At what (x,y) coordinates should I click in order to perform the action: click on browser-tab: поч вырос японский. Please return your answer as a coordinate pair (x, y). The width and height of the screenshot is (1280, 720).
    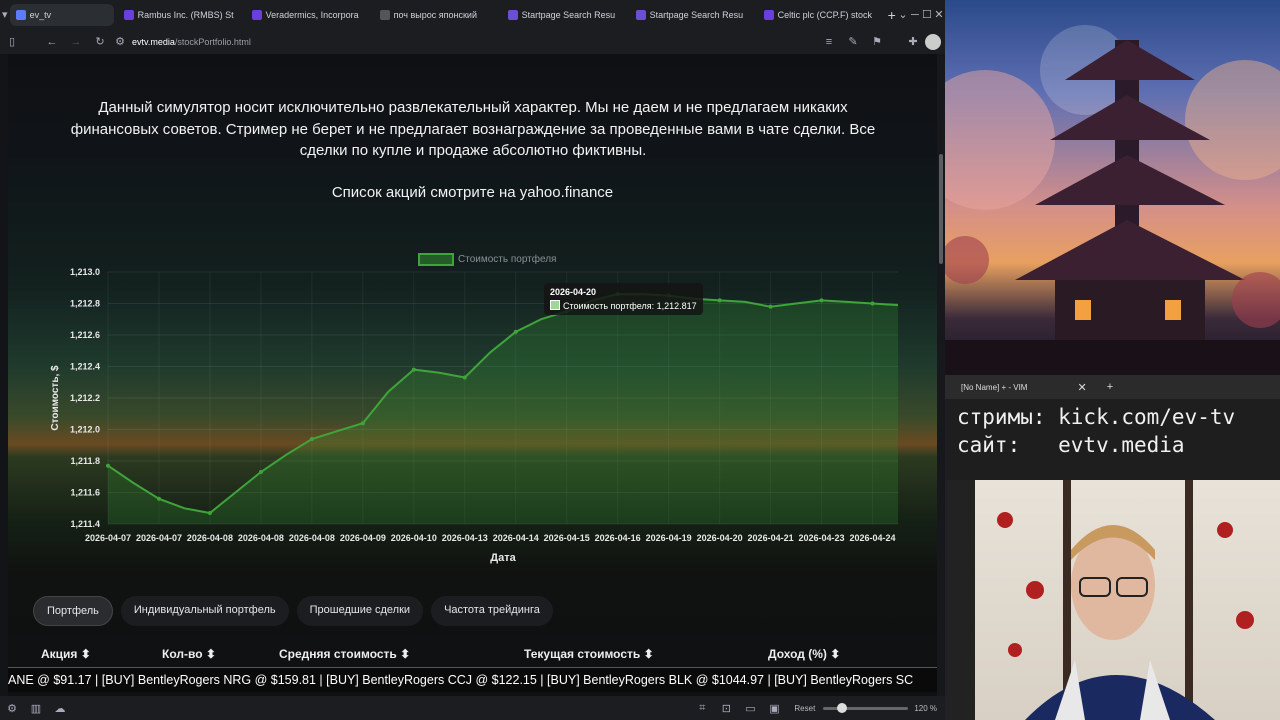
    Looking at the image, I should click on (436, 15).